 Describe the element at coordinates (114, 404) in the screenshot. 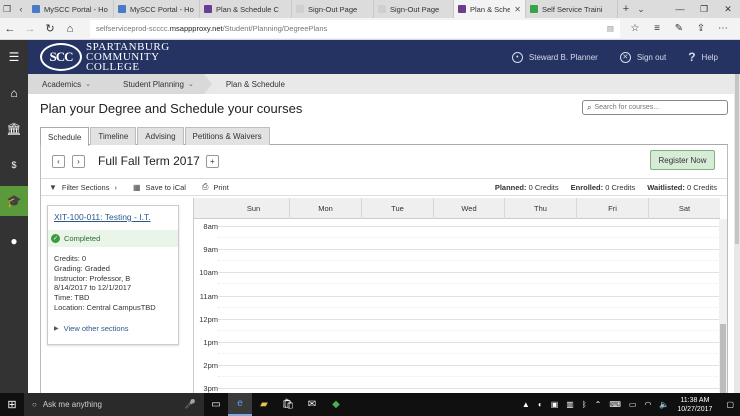

I see `taskbar-search: ○ Ask me anything 🎤` at that location.